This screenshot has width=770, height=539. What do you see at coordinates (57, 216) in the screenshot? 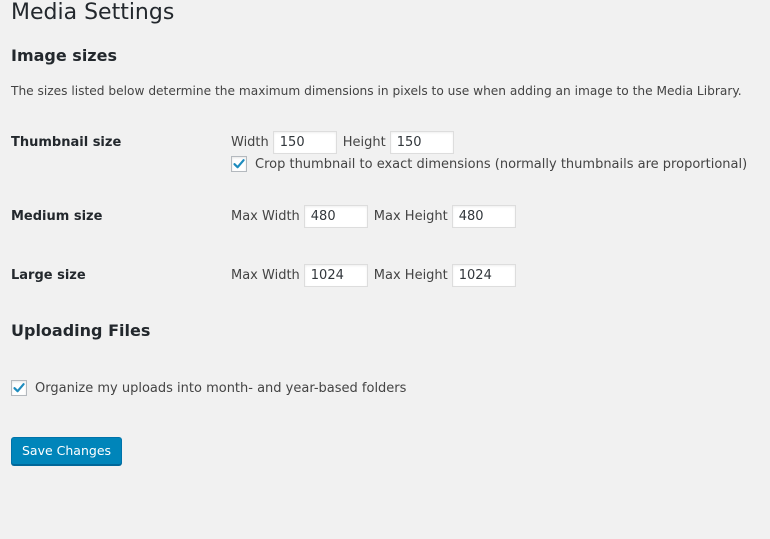
I see `medium-size-label: Medium size` at bounding box center [57, 216].